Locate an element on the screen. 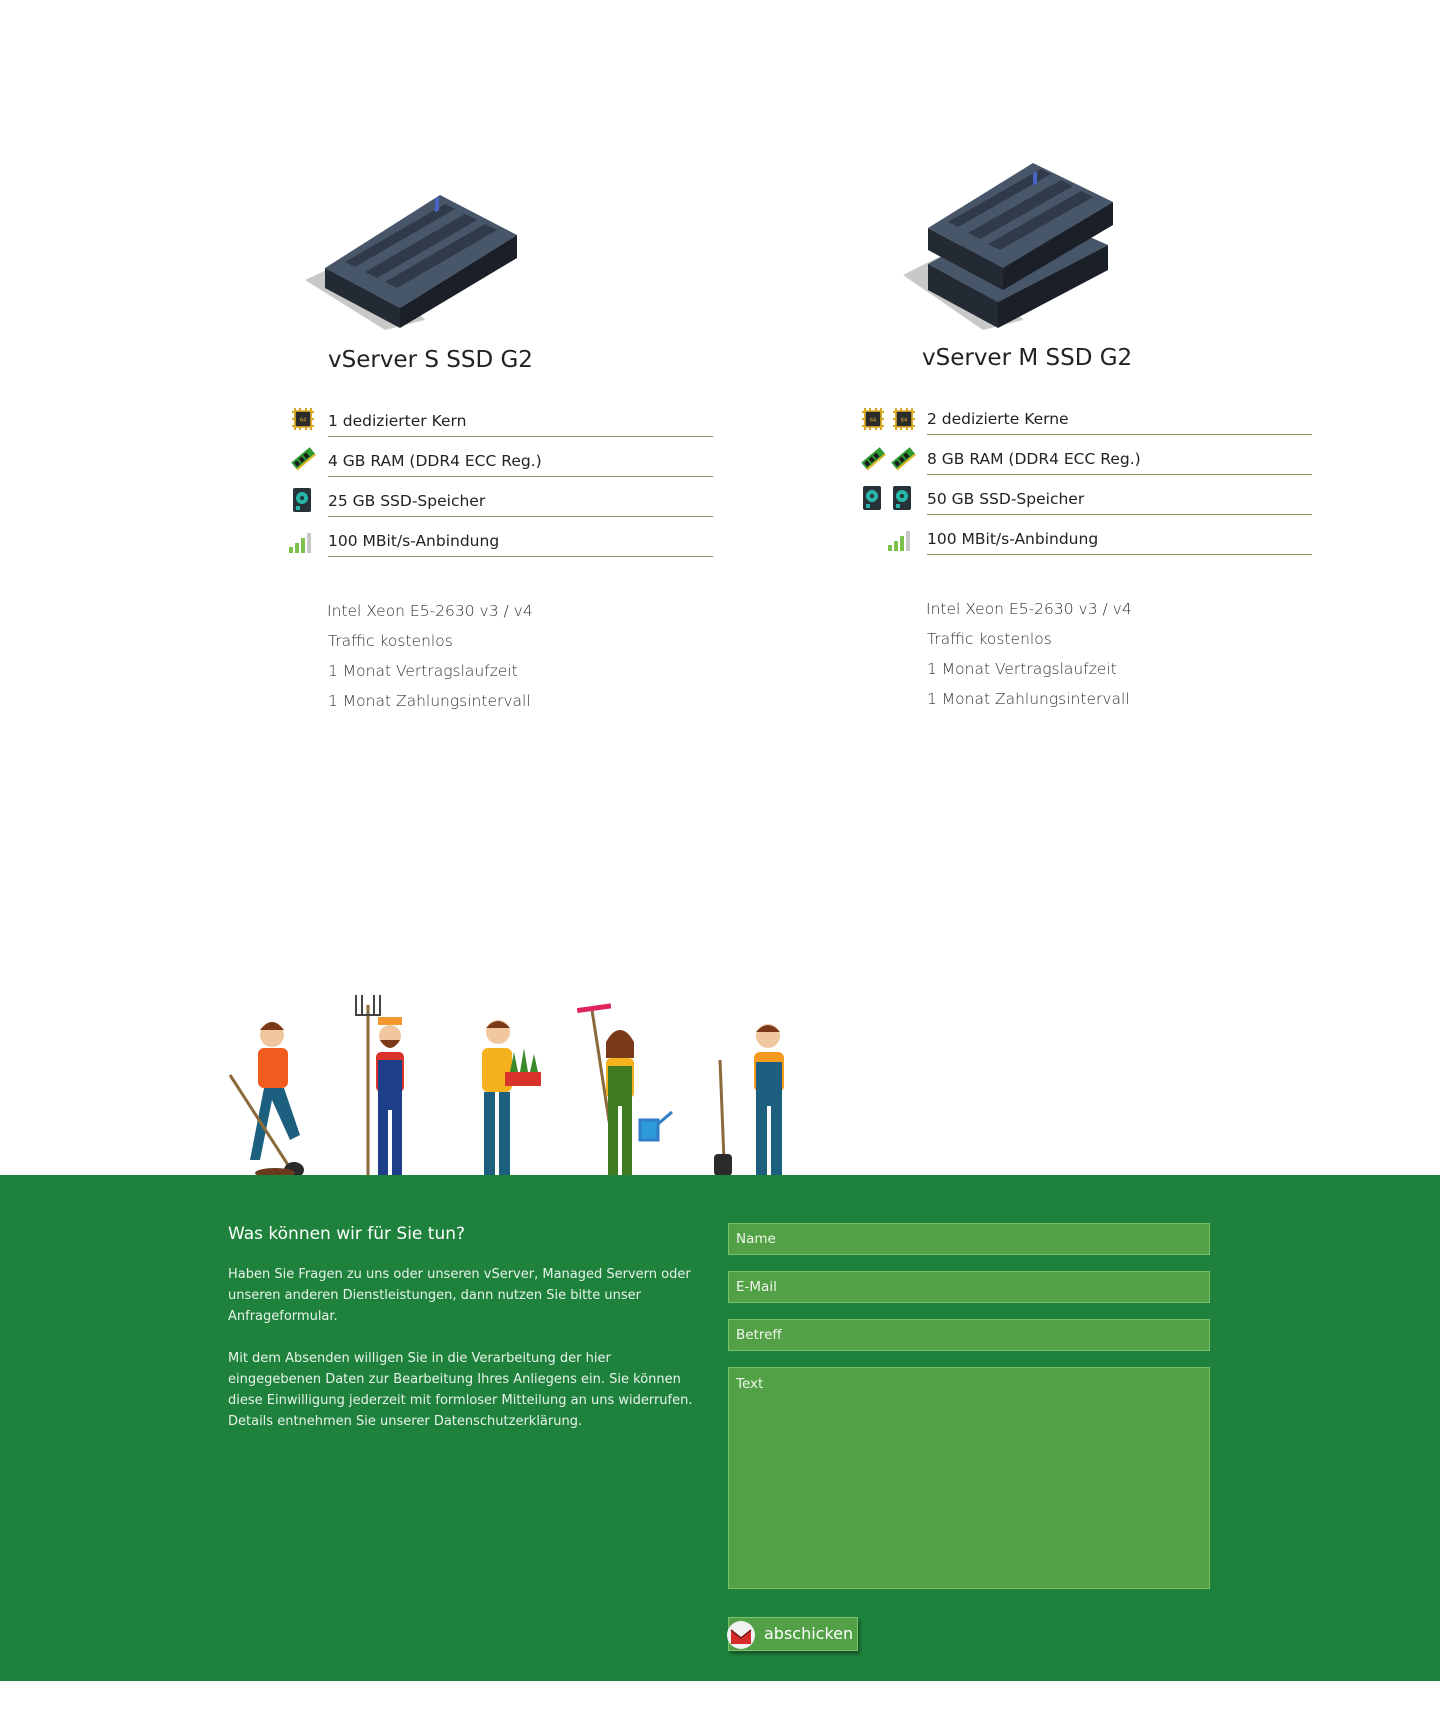 This screenshot has height=1733, width=1440. spec-label: 8 GB RAM (DDR4 ECC Reg.) is located at coordinates (1034, 459).